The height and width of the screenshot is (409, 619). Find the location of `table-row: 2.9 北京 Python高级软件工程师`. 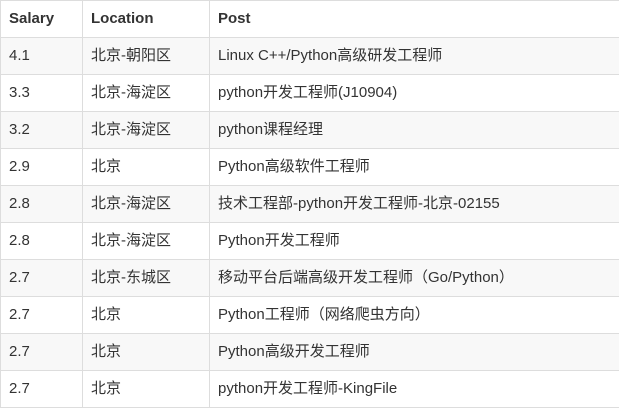

table-row: 2.9 北京 Python高级软件工程师 is located at coordinates (309, 167).